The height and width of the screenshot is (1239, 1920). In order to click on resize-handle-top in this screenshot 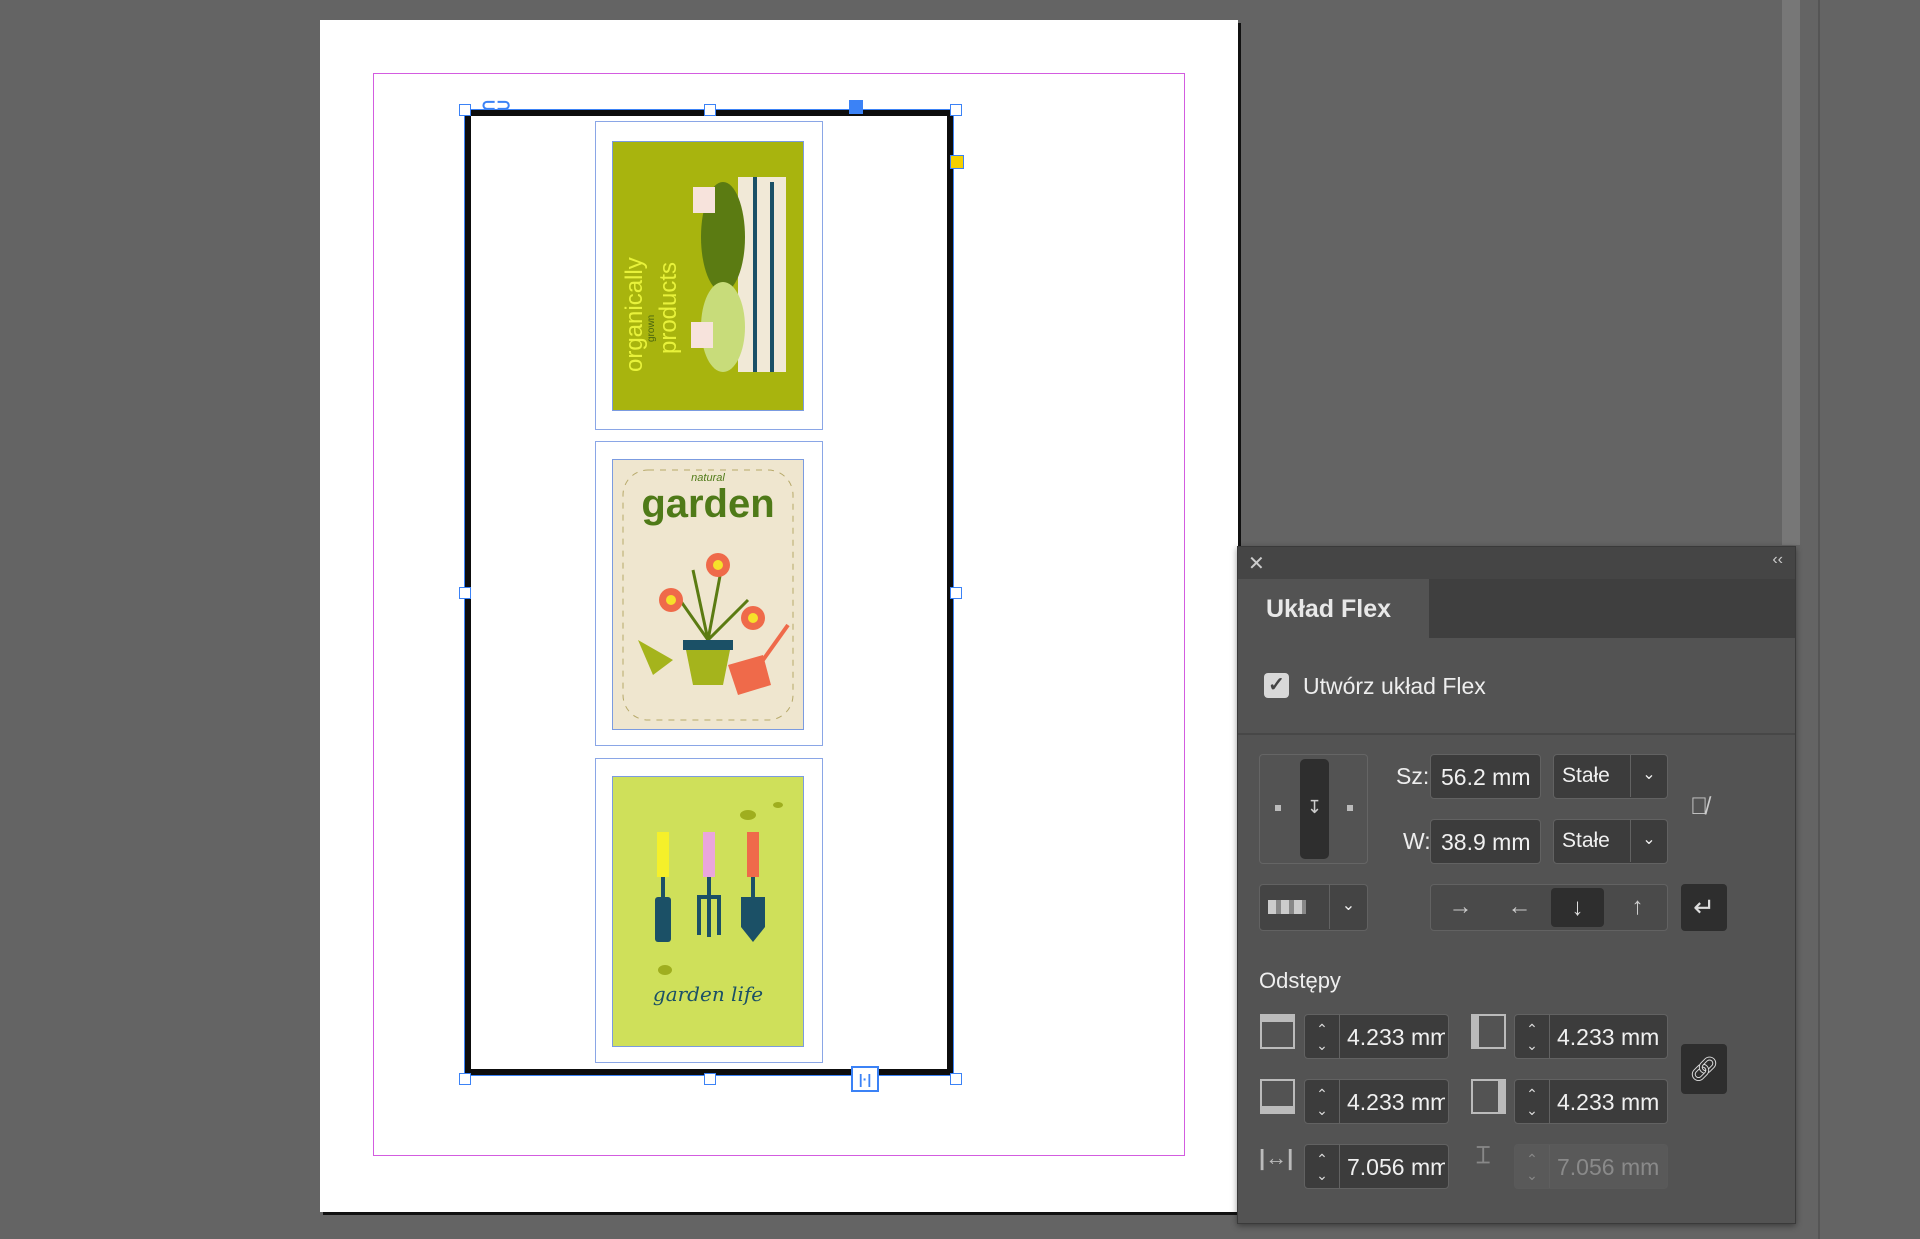, I will do `click(710, 110)`.